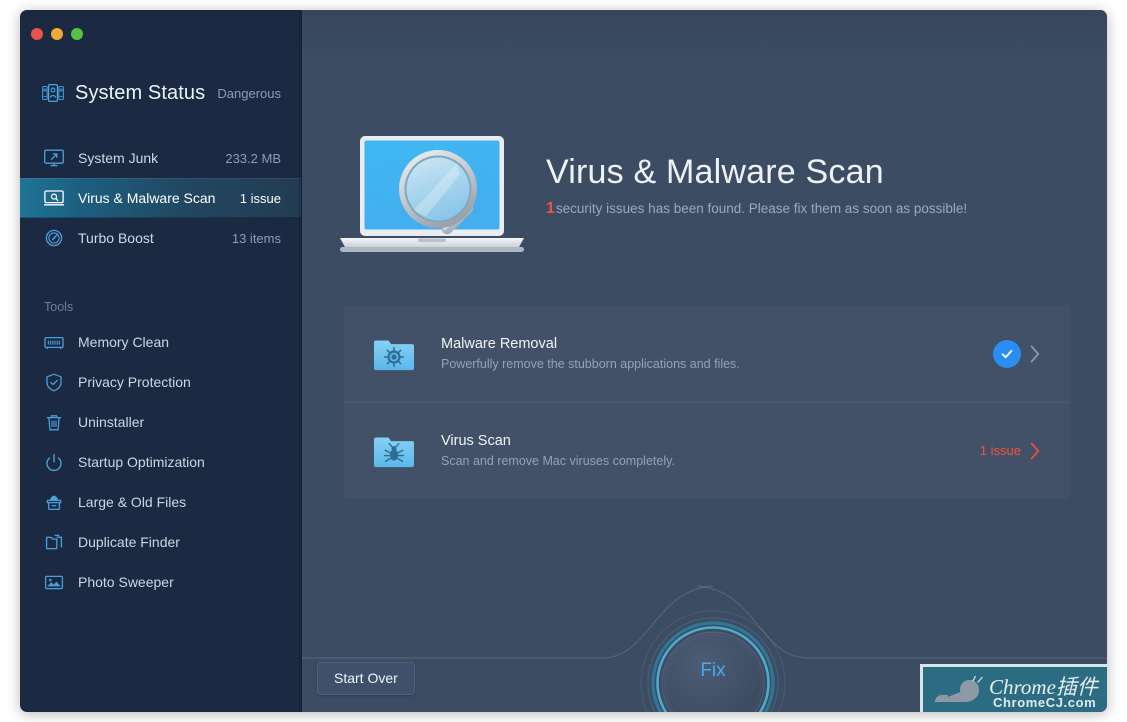 Image resolution: width=1127 pixels, height=722 pixels. Describe the element at coordinates (704, 36) in the screenshot. I see `main-top-band` at that location.